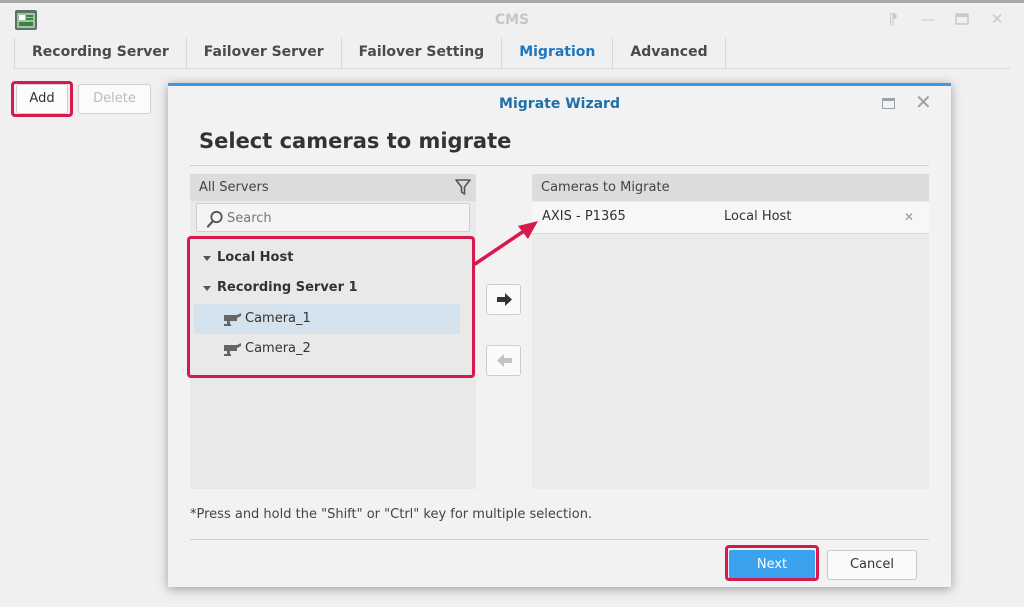 The image size is (1024, 607). I want to click on dialog-maximize-icon, so click(888, 103).